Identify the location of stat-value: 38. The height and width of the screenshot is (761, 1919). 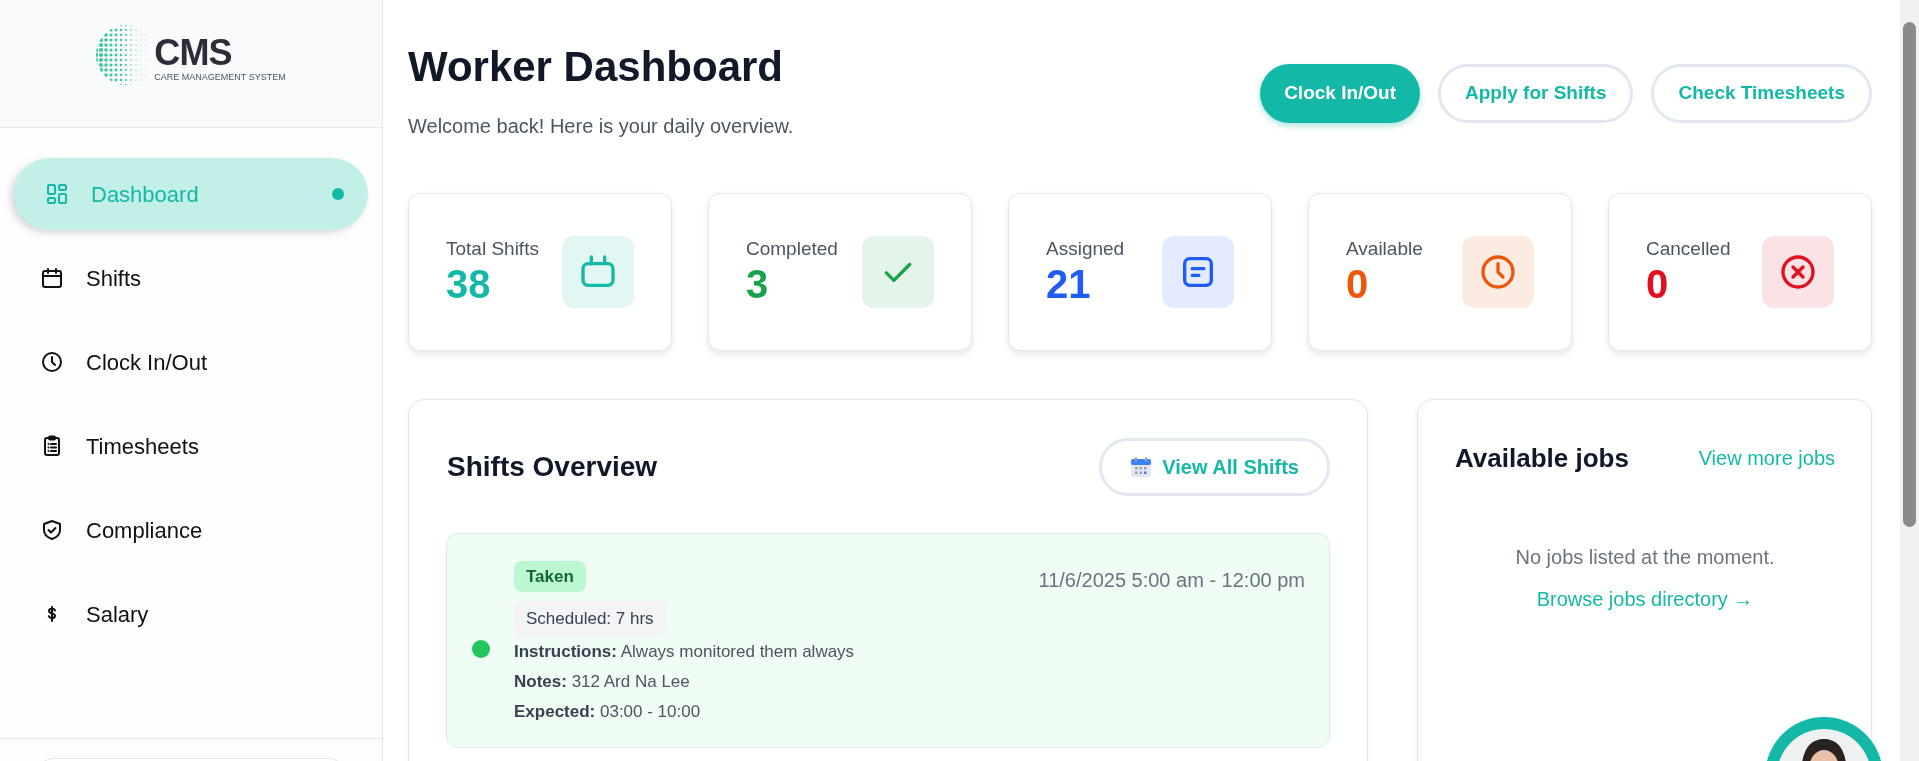
(469, 284).